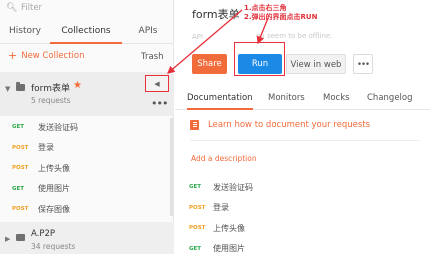  Describe the element at coordinates (305, 140) in the screenshot. I see `divider` at that location.